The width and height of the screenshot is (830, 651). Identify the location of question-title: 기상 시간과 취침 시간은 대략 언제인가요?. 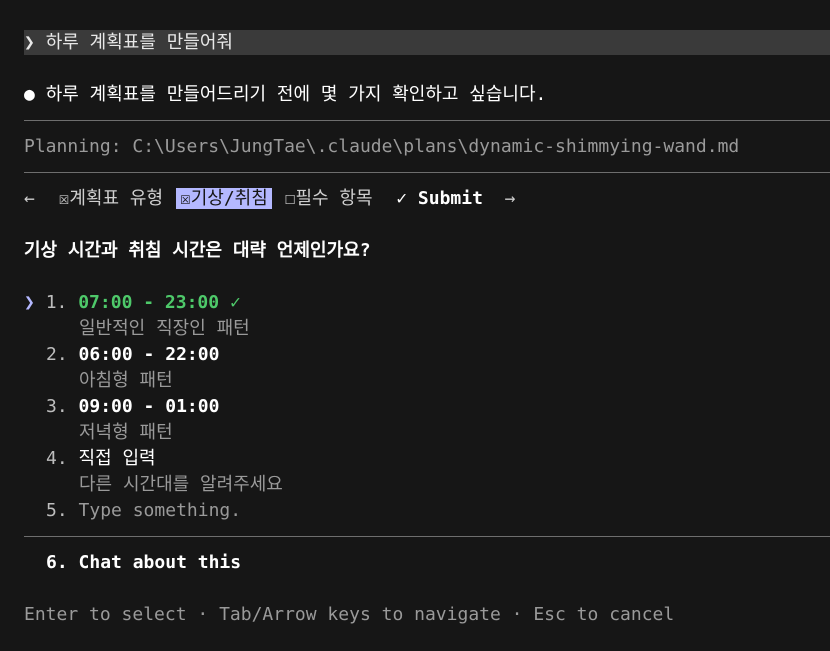
(197, 250).